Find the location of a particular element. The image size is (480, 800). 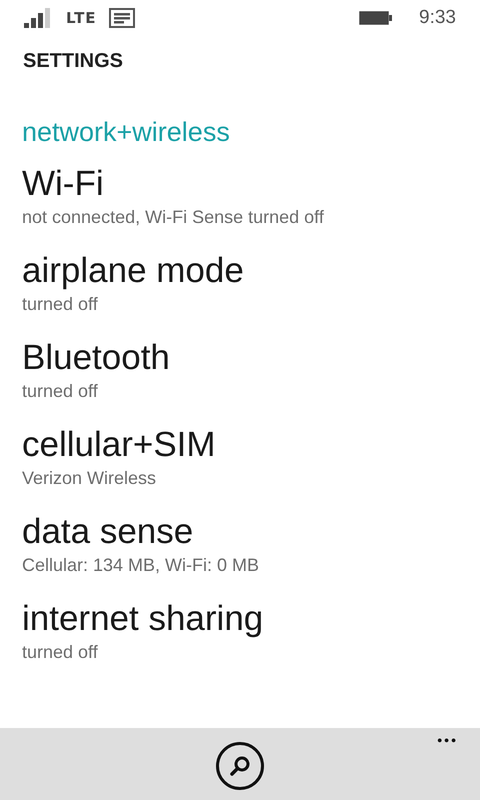

page-title: SETTINGS is located at coordinates (73, 61).